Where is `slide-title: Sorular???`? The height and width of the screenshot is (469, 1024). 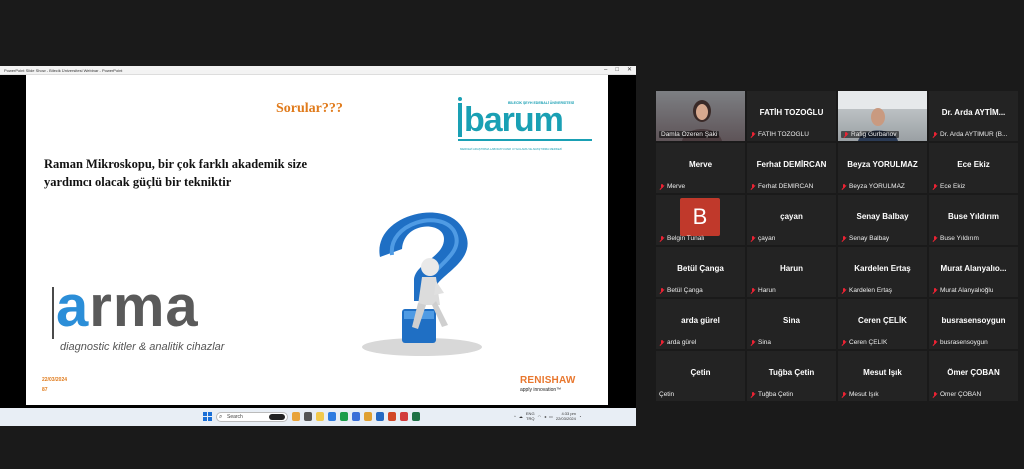 slide-title: Sorular??? is located at coordinates (309, 108).